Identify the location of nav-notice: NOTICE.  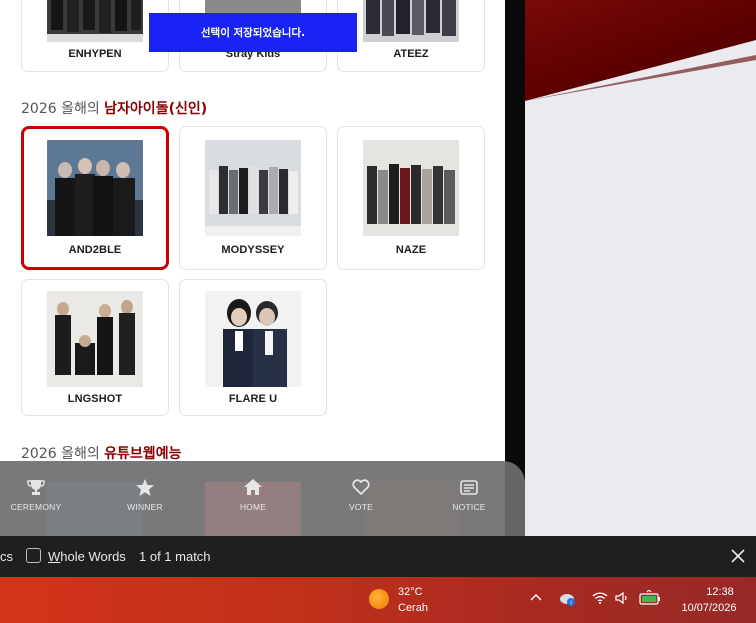
(469, 495).